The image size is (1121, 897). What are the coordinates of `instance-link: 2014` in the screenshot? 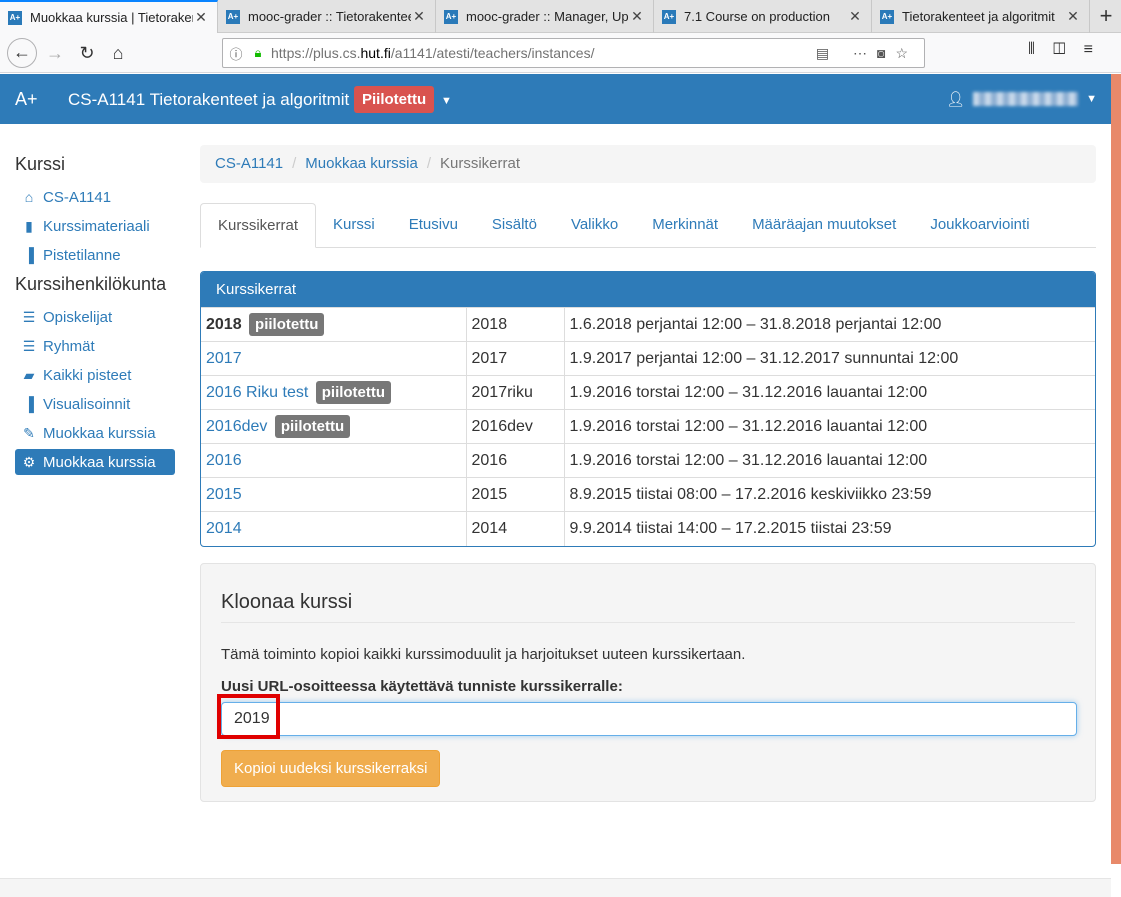 It's located at (224, 528).